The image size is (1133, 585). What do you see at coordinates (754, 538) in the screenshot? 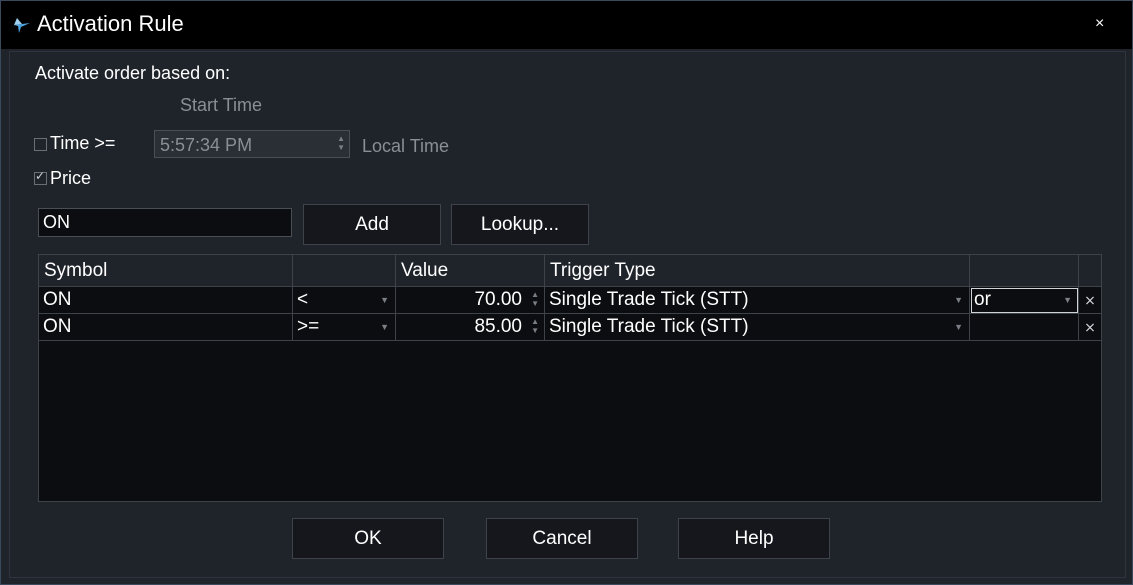
I see `help-button: Help` at bounding box center [754, 538].